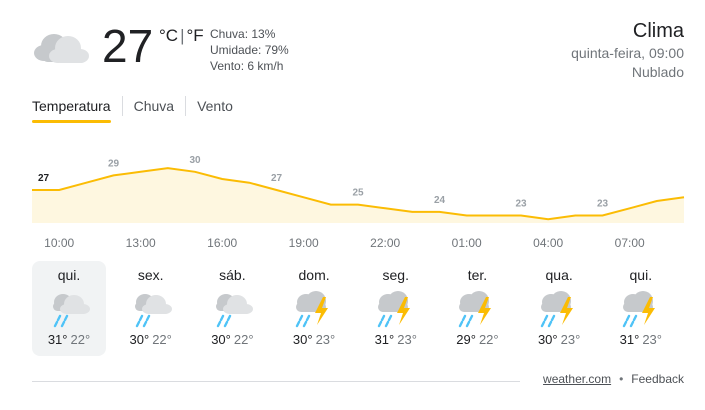 The image size is (705, 410). Describe the element at coordinates (141, 243) in the screenshot. I see `time-tick-label: 13:00` at that location.